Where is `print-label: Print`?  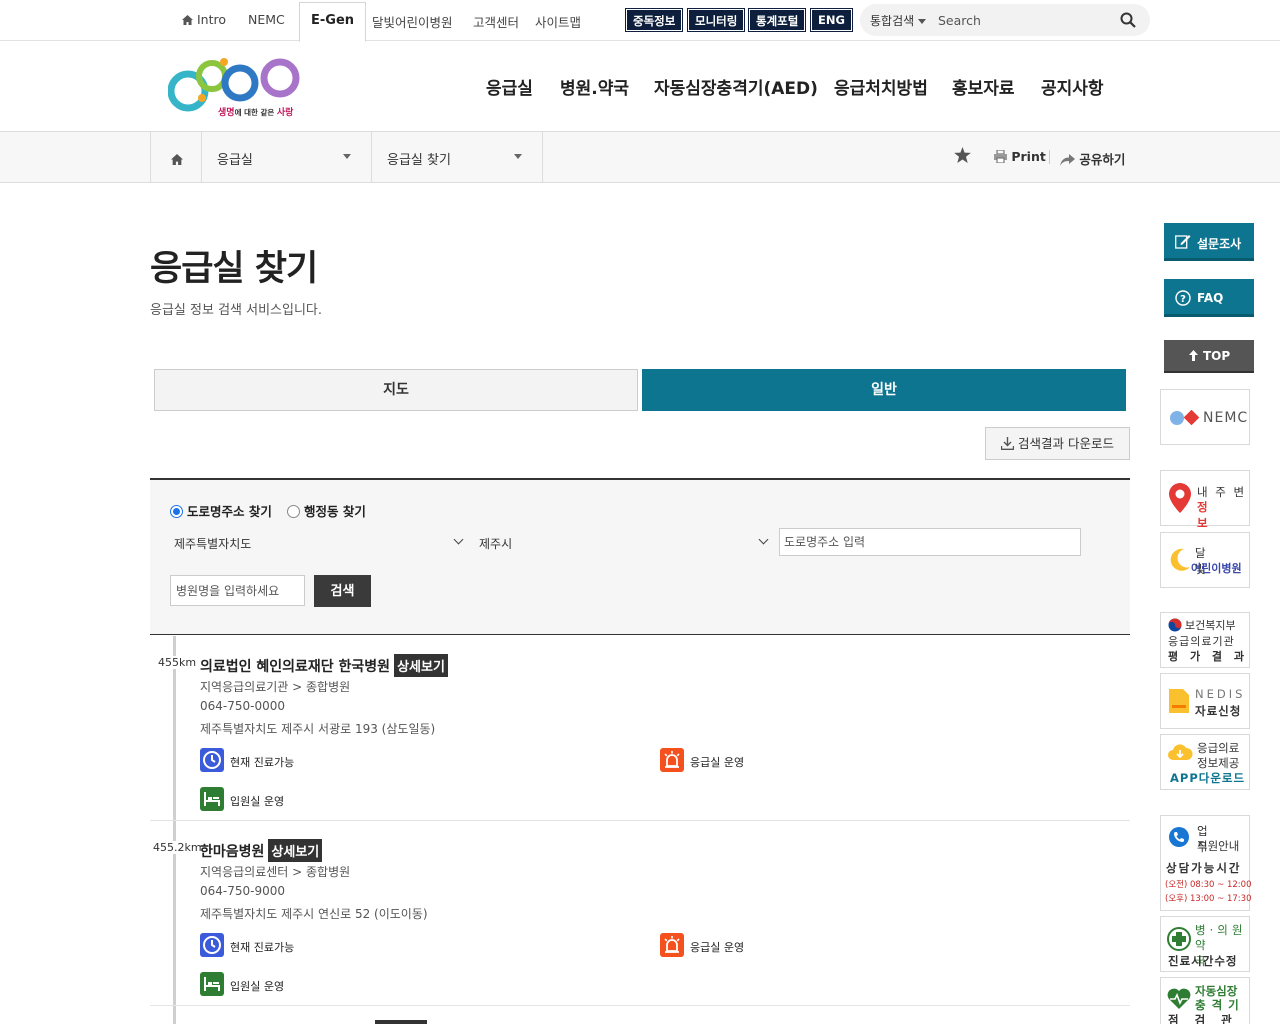
print-label: Print is located at coordinates (1028, 156).